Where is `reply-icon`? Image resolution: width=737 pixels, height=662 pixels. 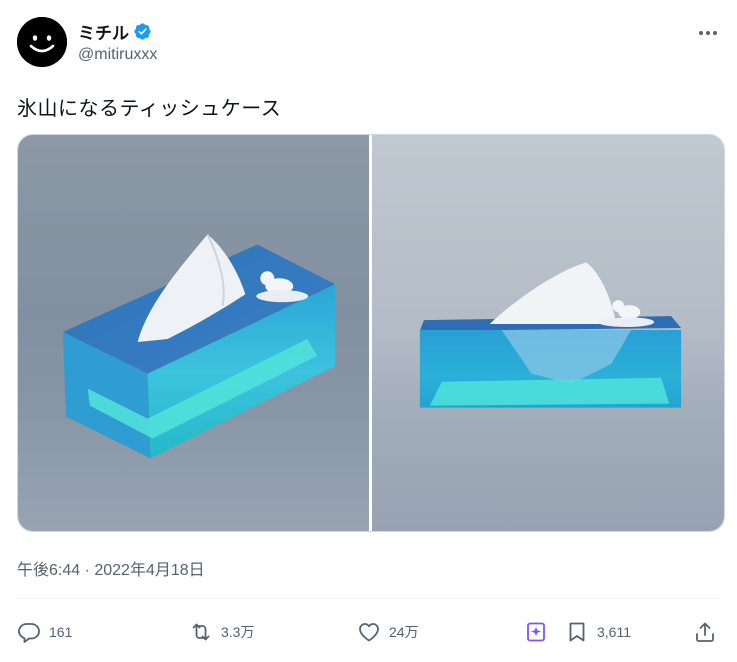
reply-icon is located at coordinates (29, 633).